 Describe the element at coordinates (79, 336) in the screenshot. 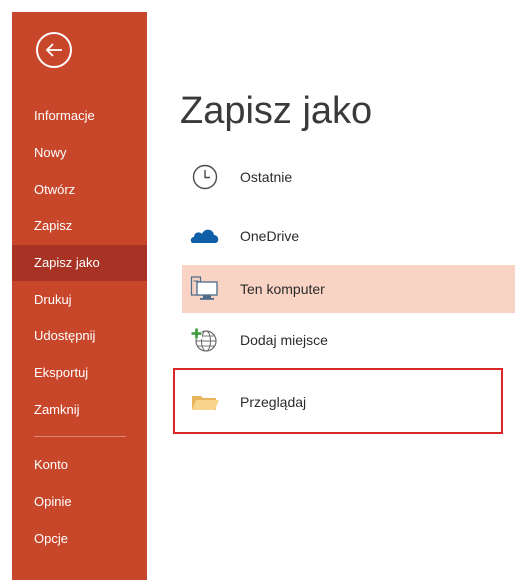

I see `nav-item-udostepnij: Udostępnij` at that location.